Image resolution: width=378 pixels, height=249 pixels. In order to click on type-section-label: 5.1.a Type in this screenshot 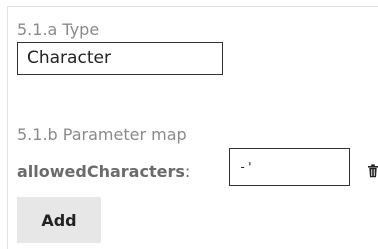, I will do `click(58, 29)`.